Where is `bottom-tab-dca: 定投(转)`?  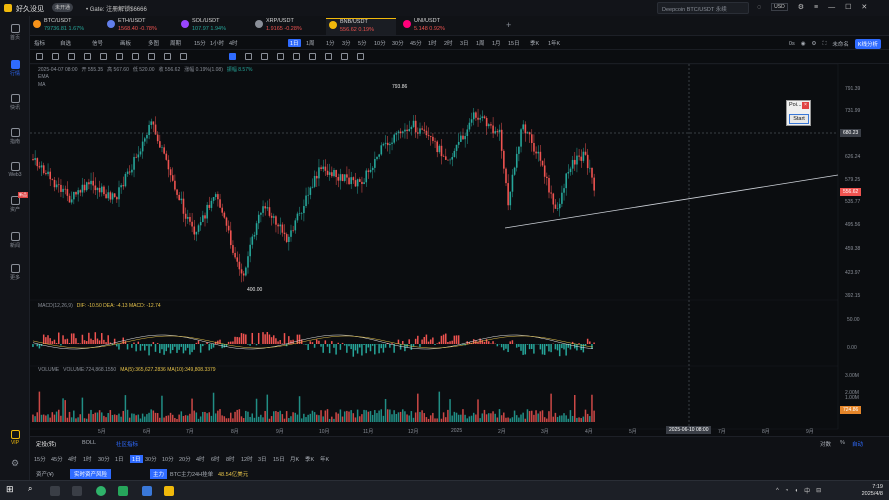 bottom-tab-dca: 定投(转) is located at coordinates (46, 444).